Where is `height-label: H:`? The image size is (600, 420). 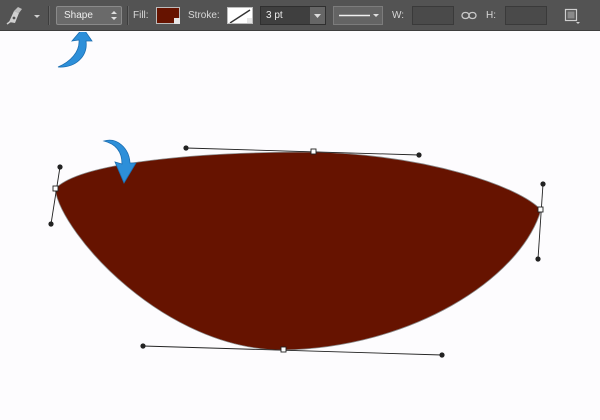
height-label: H: is located at coordinates (491, 15).